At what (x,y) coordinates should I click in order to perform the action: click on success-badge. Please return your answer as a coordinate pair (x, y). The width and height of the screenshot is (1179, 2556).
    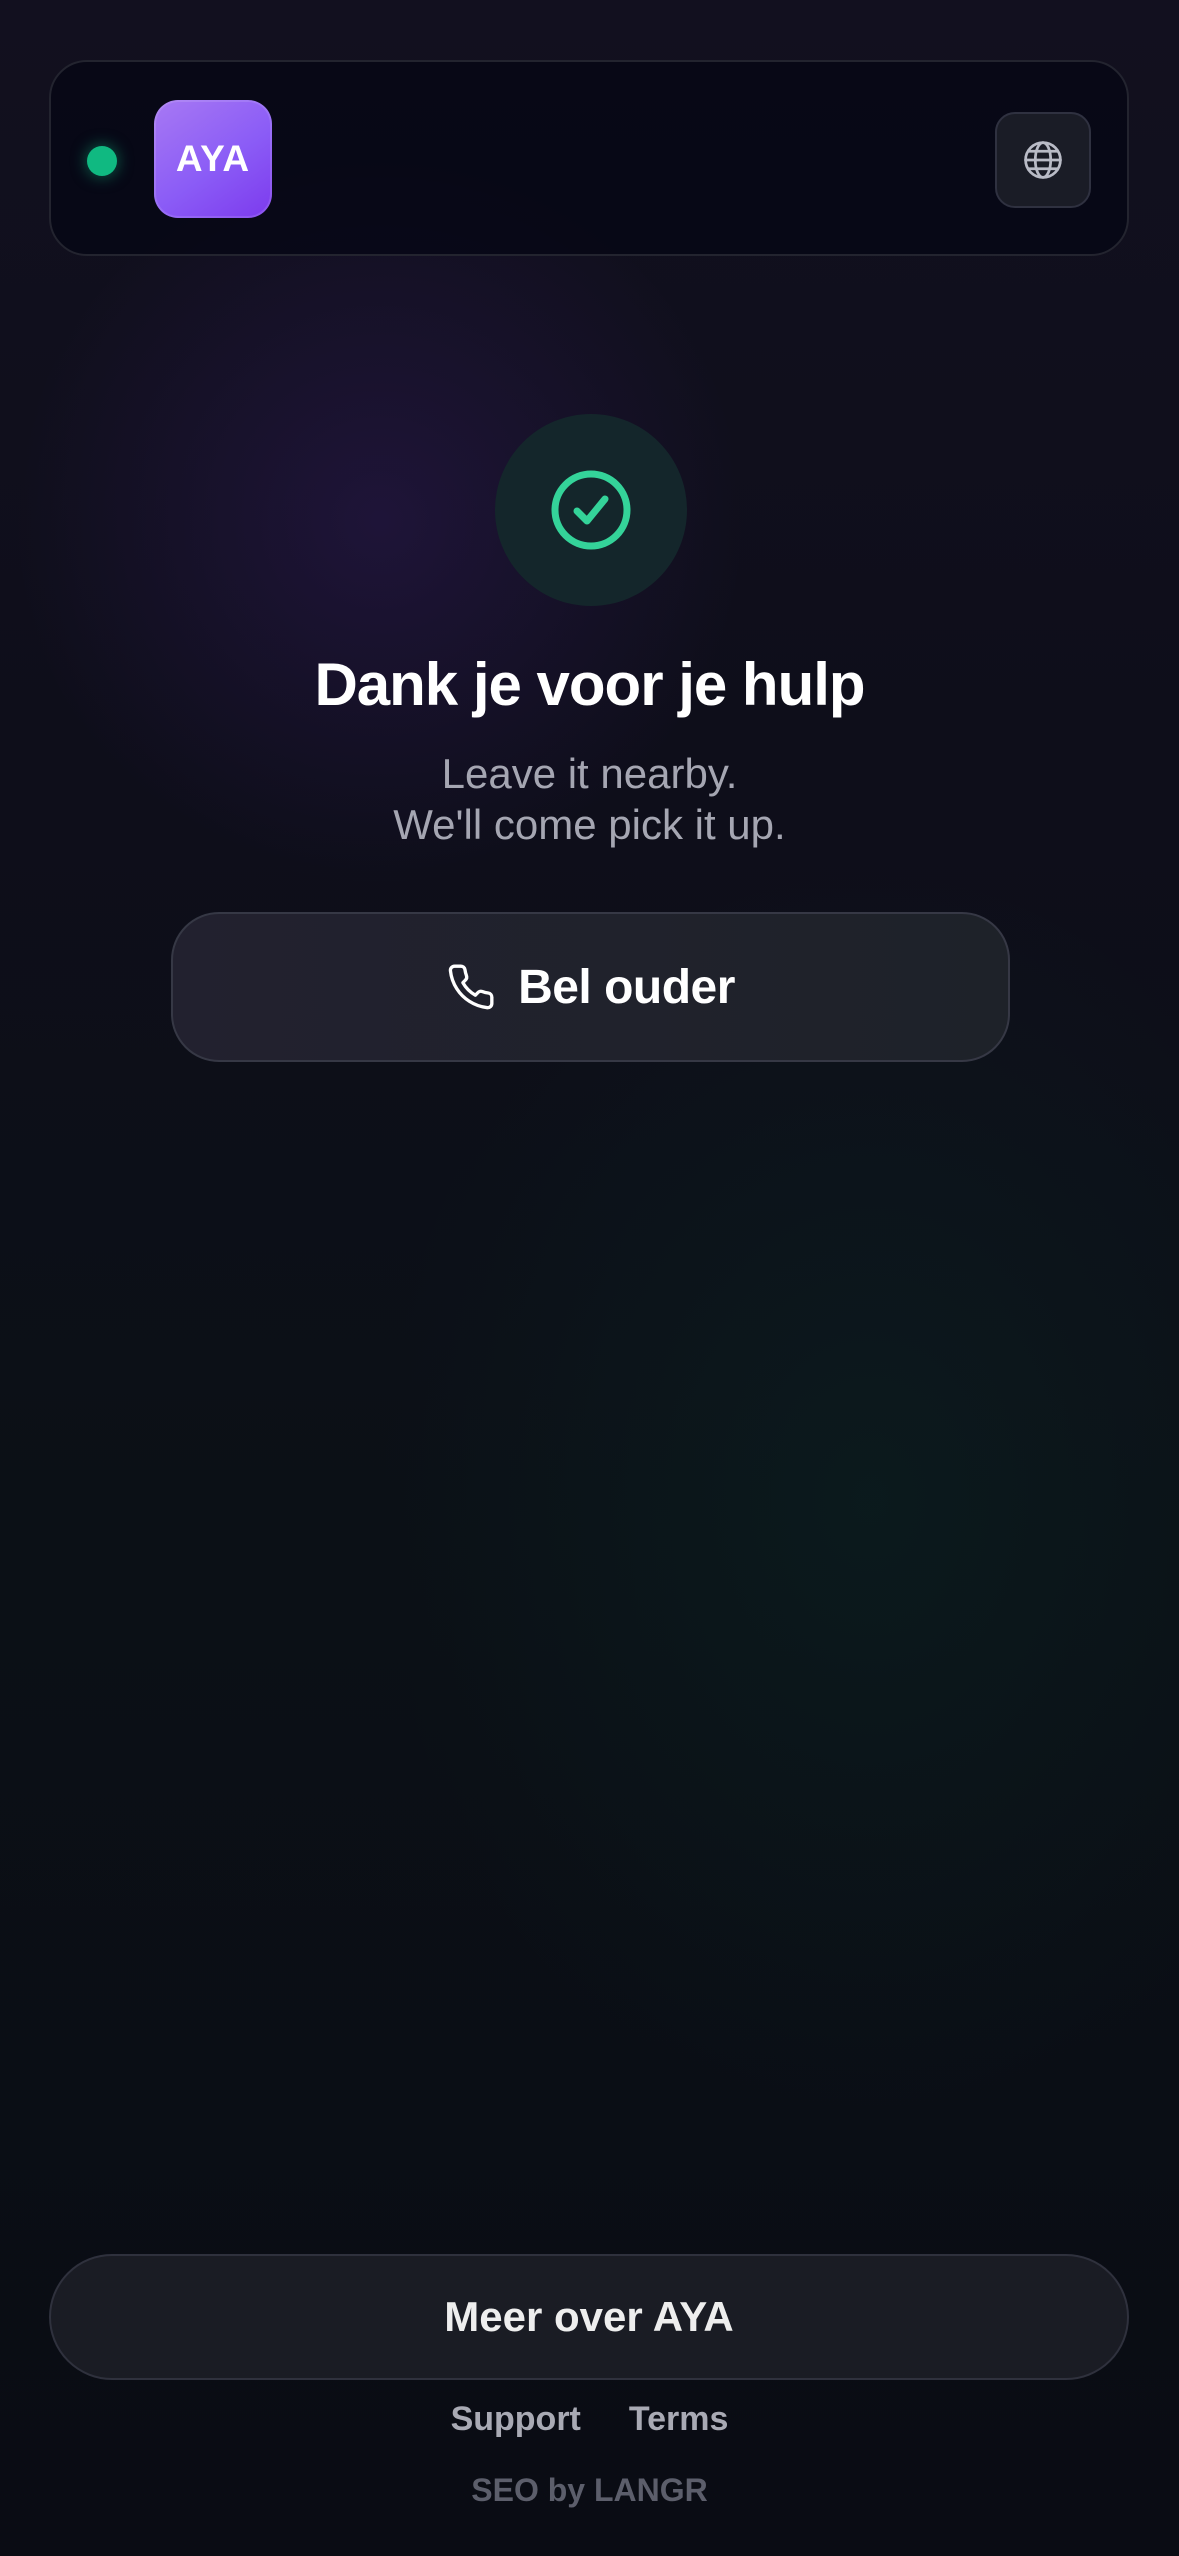
    Looking at the image, I should click on (591, 510).